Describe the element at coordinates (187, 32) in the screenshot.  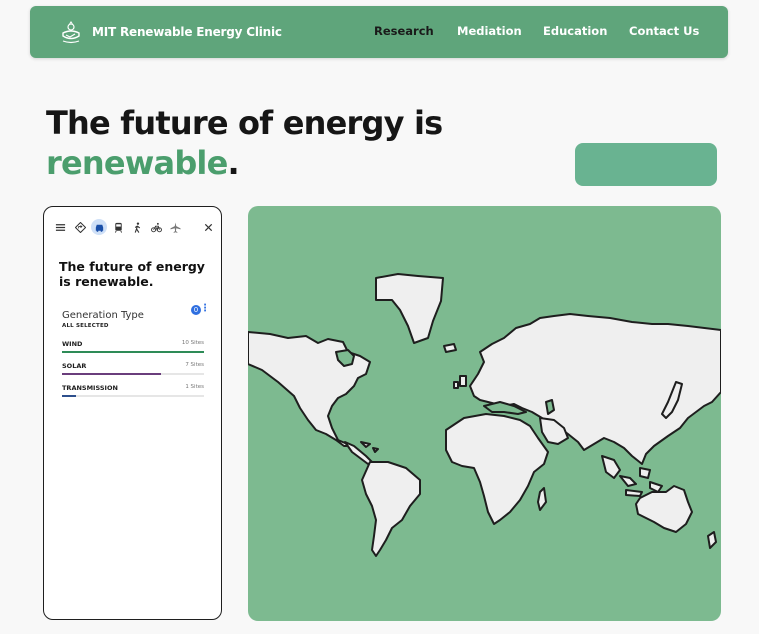
I see `brand-name: MIT Renewable Energy Clinic` at that location.